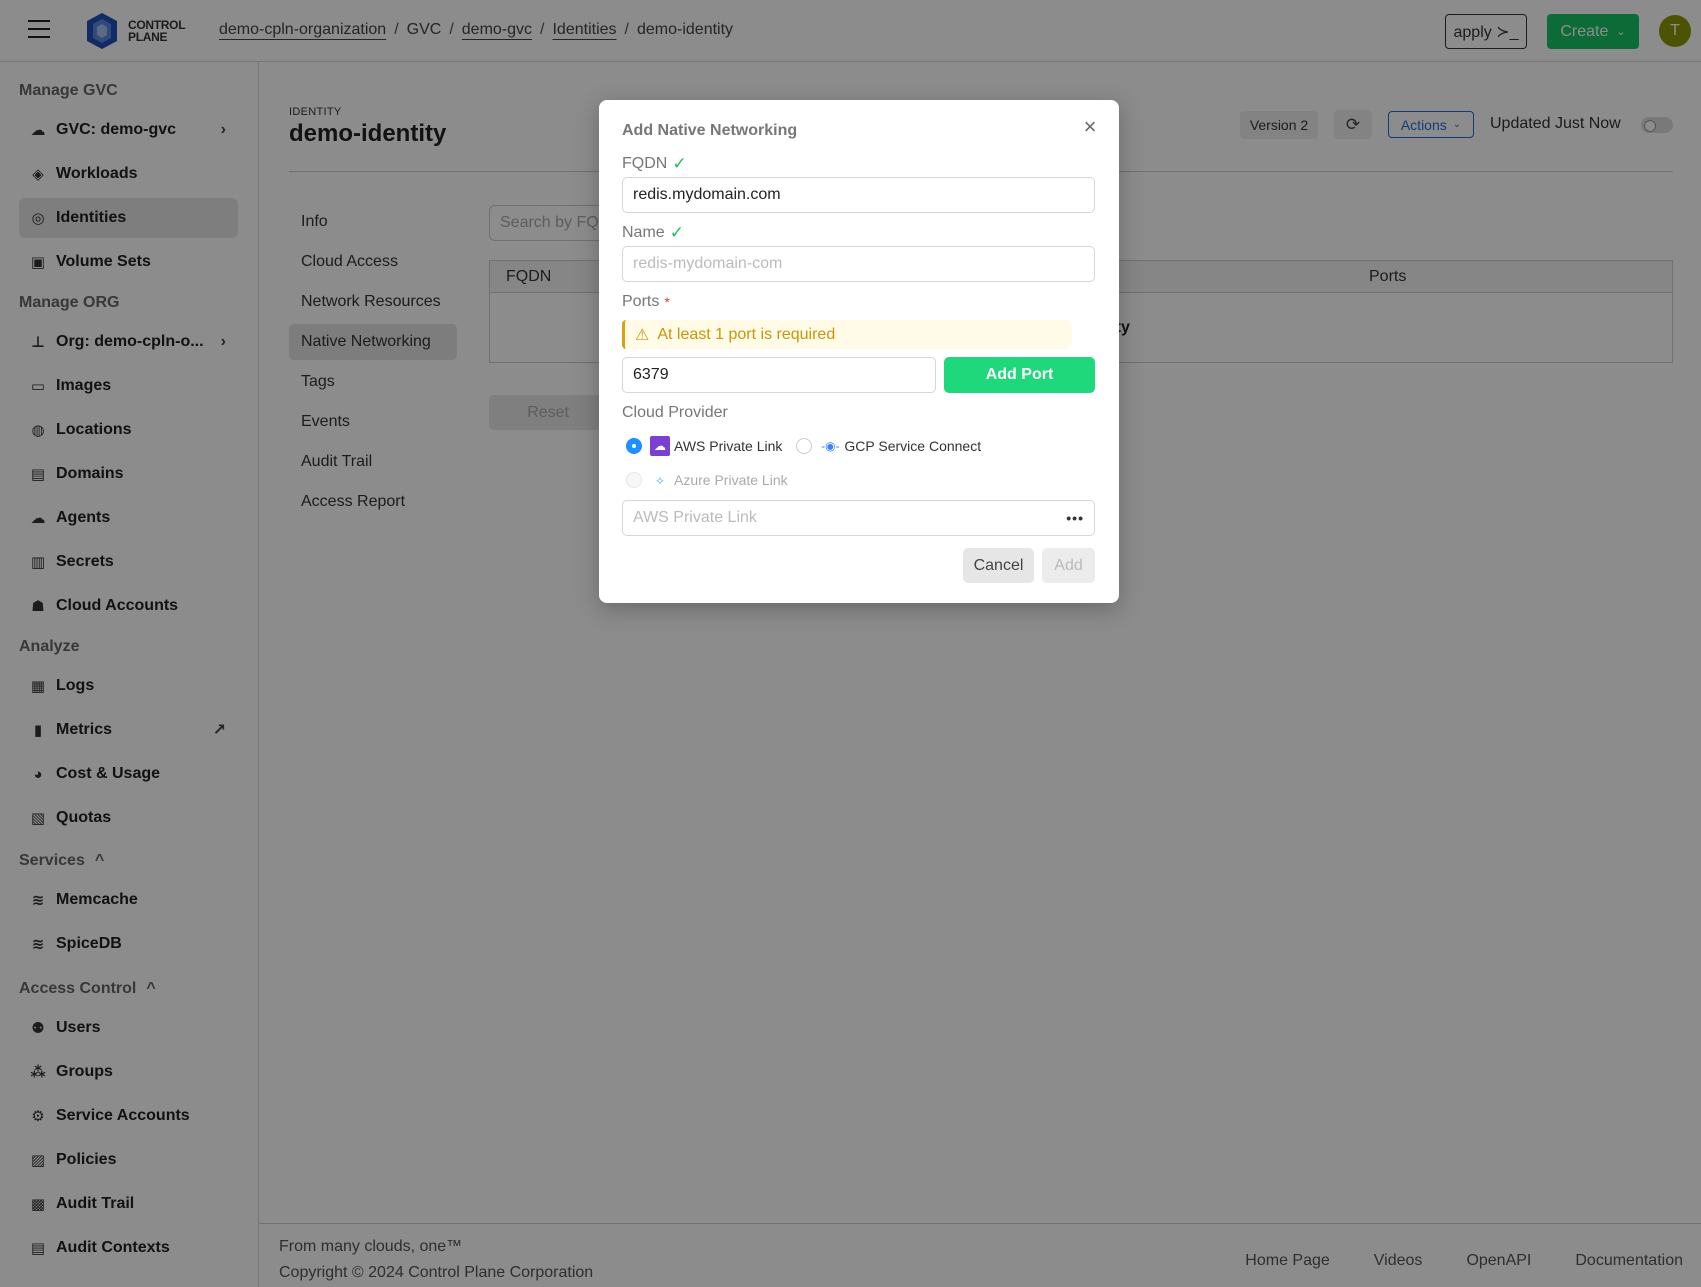 The width and height of the screenshot is (1701, 1287). Describe the element at coordinates (654, 163) in the screenshot. I see `fqdn-label: FQDN ✓` at that location.